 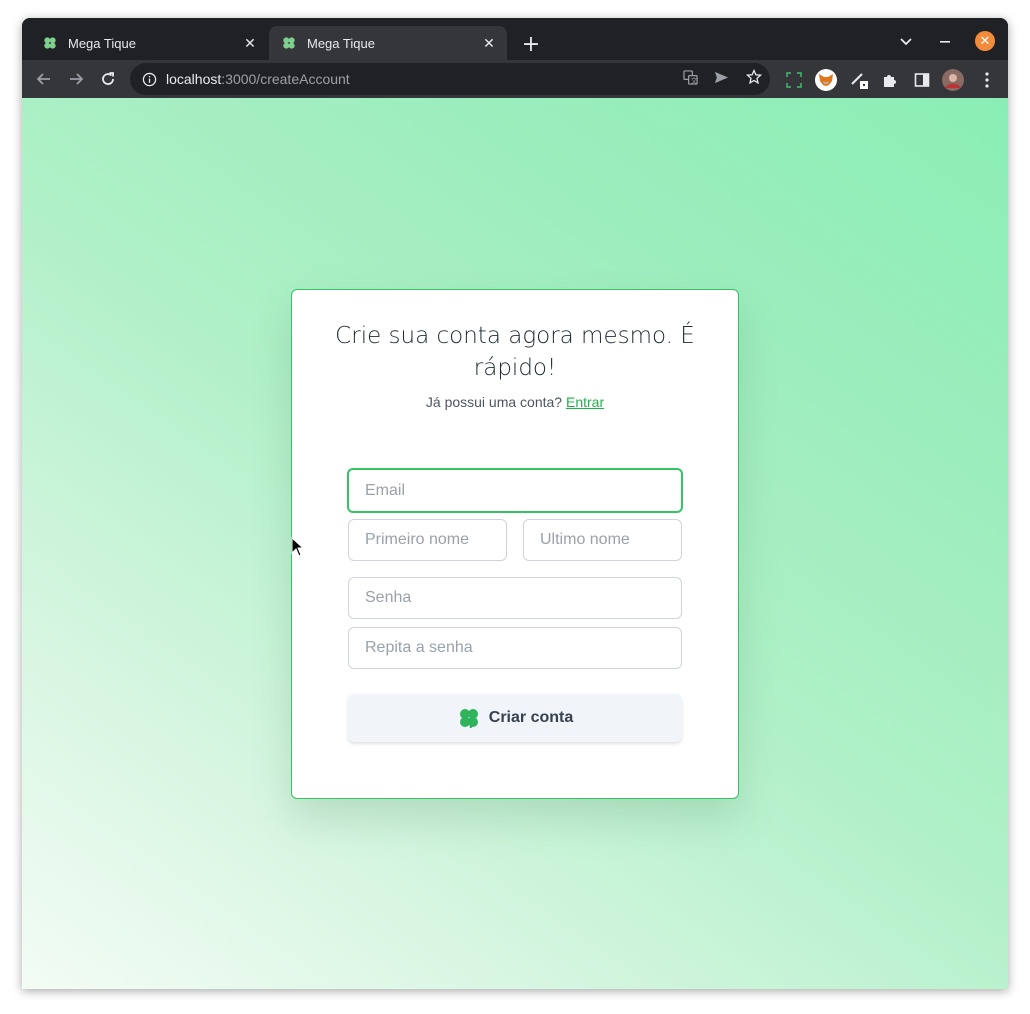 I want to click on reload-icon, so click(x=108, y=79).